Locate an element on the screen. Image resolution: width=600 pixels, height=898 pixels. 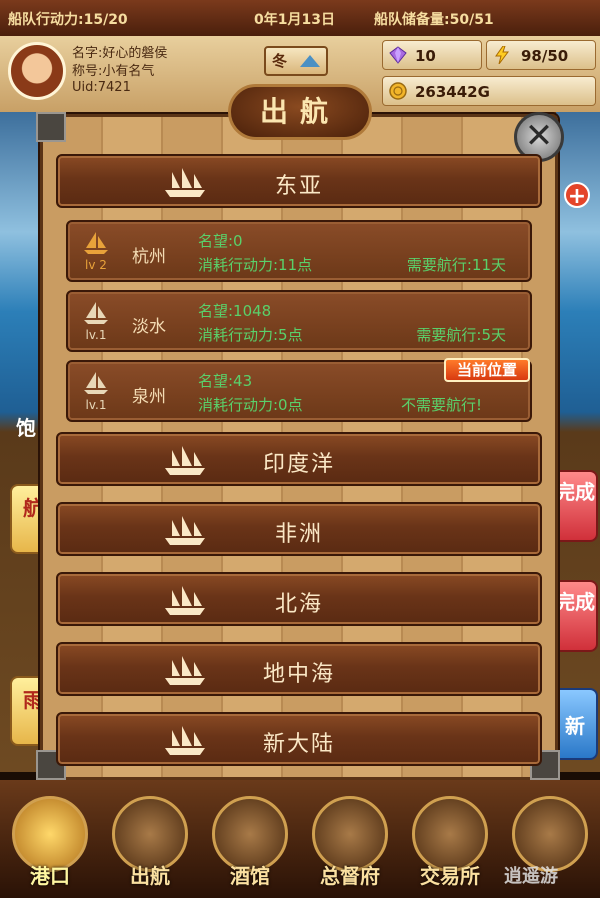
energy-stat: 98/50 is located at coordinates (541, 55).